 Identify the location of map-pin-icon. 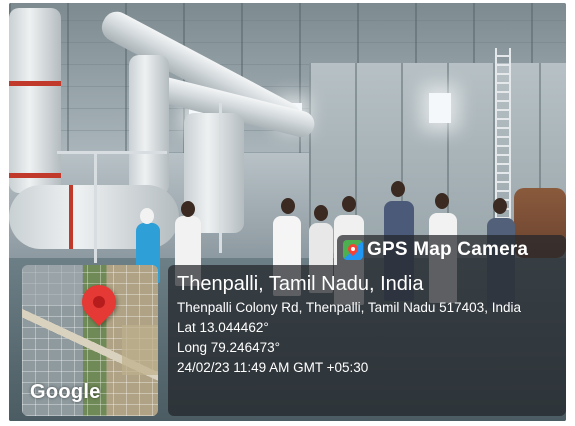
(99, 302).